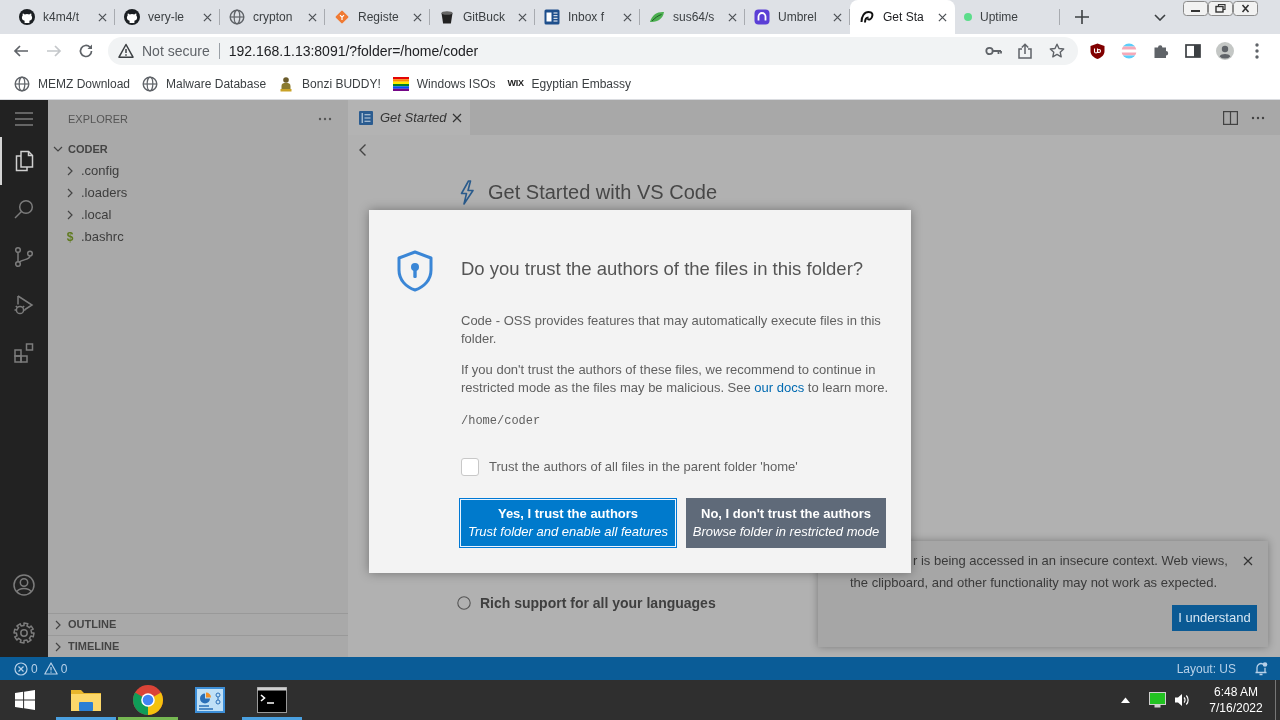 The image size is (1280, 720). Describe the element at coordinates (593, 51) in the screenshot. I see `address-bar: Not secure 192.168.1.13:8091/?folder=/home/coder` at that location.